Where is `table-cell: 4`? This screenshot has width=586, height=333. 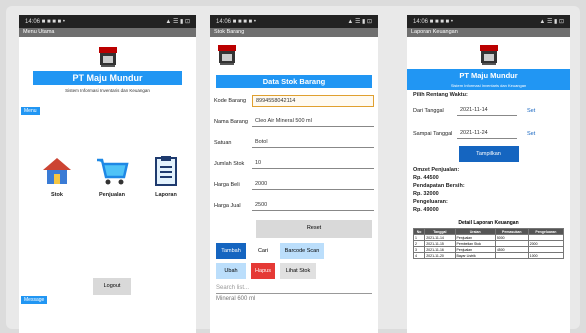 table-cell: 4 is located at coordinates (419, 255).